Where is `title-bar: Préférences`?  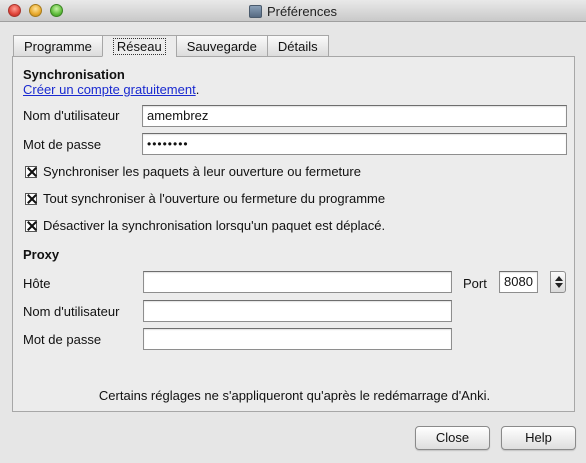
title-bar: Préférences is located at coordinates (293, 11).